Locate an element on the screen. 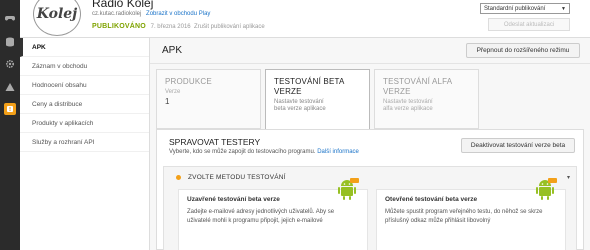  app-logo: Kolej is located at coordinates (57, 18).